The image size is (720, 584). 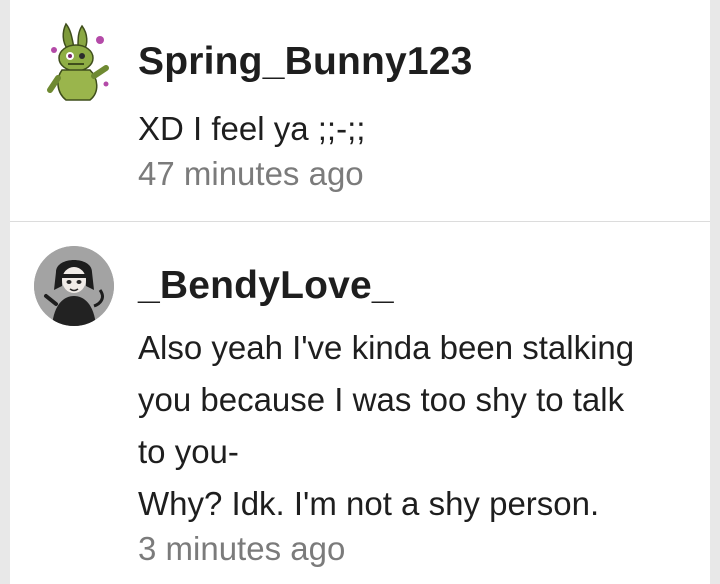 I want to click on comment-text-line: XD I feel ya ;;-;;, so click(x=252, y=128).